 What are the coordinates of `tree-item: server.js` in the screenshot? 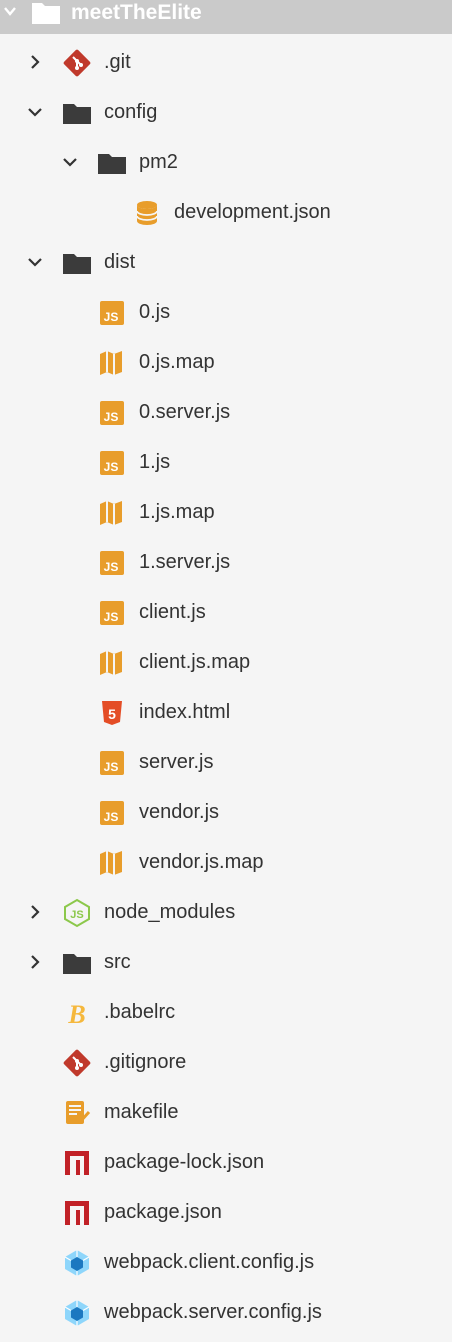 It's located at (226, 762).